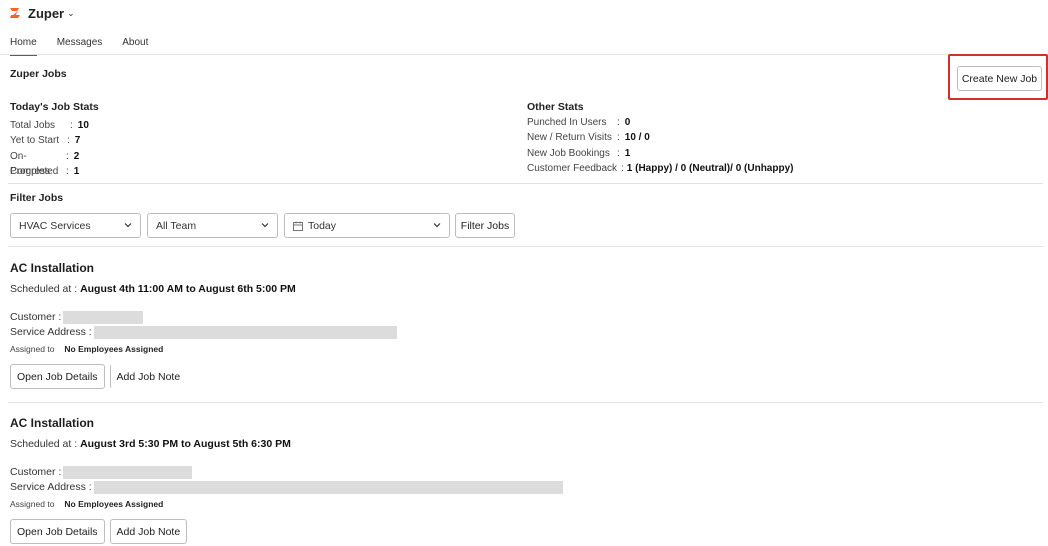 The height and width of the screenshot is (546, 1048). Describe the element at coordinates (55, 225) in the screenshot. I see `service-select-value: HVAC Services` at that location.